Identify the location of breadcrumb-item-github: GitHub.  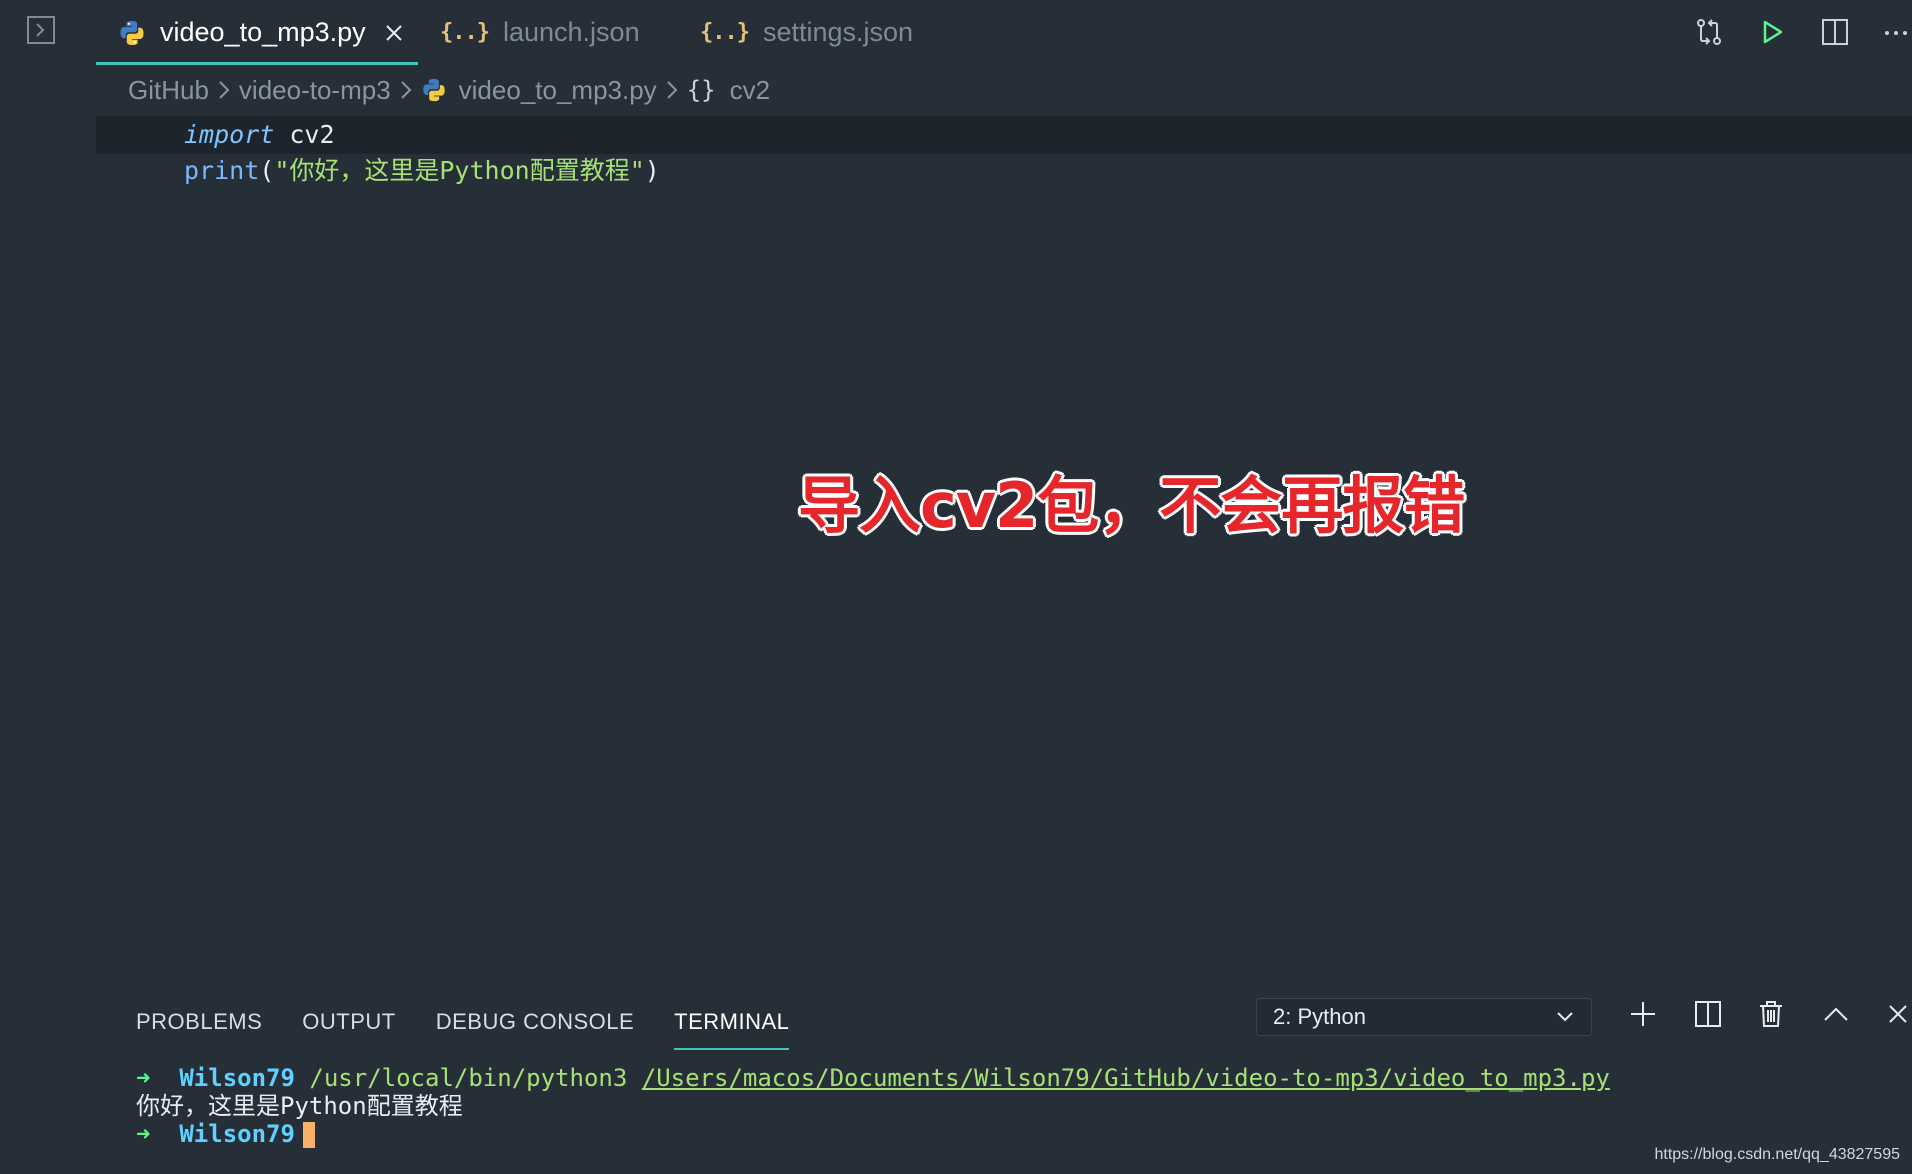
(168, 90).